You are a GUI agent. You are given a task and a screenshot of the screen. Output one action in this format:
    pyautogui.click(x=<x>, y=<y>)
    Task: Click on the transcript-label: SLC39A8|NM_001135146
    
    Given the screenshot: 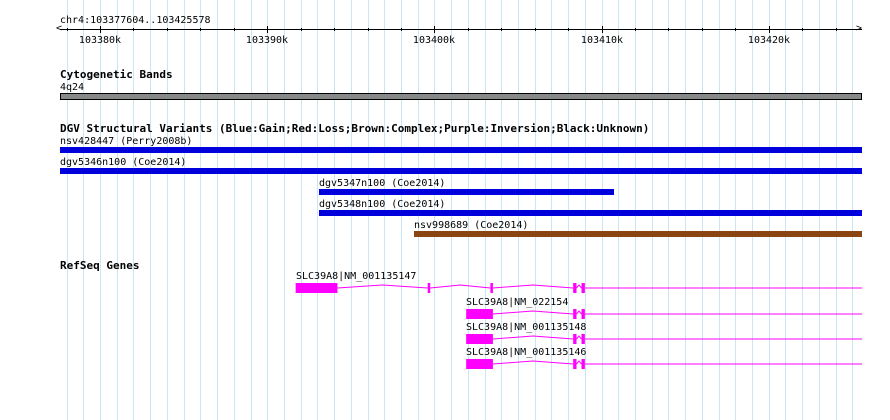 What is the action you would take?
    pyautogui.click(x=526, y=352)
    